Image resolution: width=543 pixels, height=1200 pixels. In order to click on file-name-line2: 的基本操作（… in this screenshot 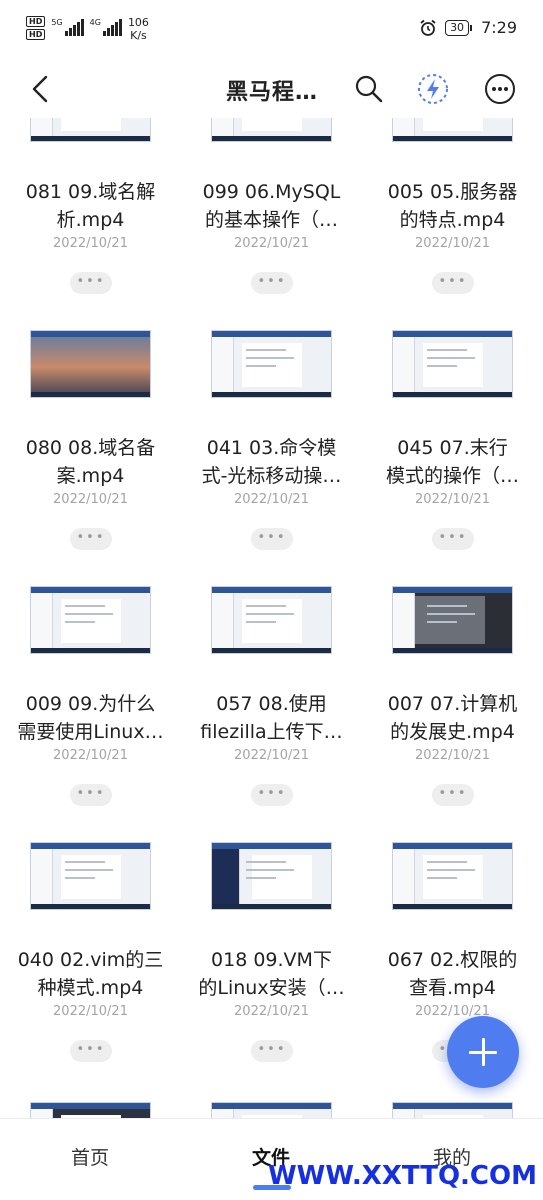, I will do `click(271, 220)`.